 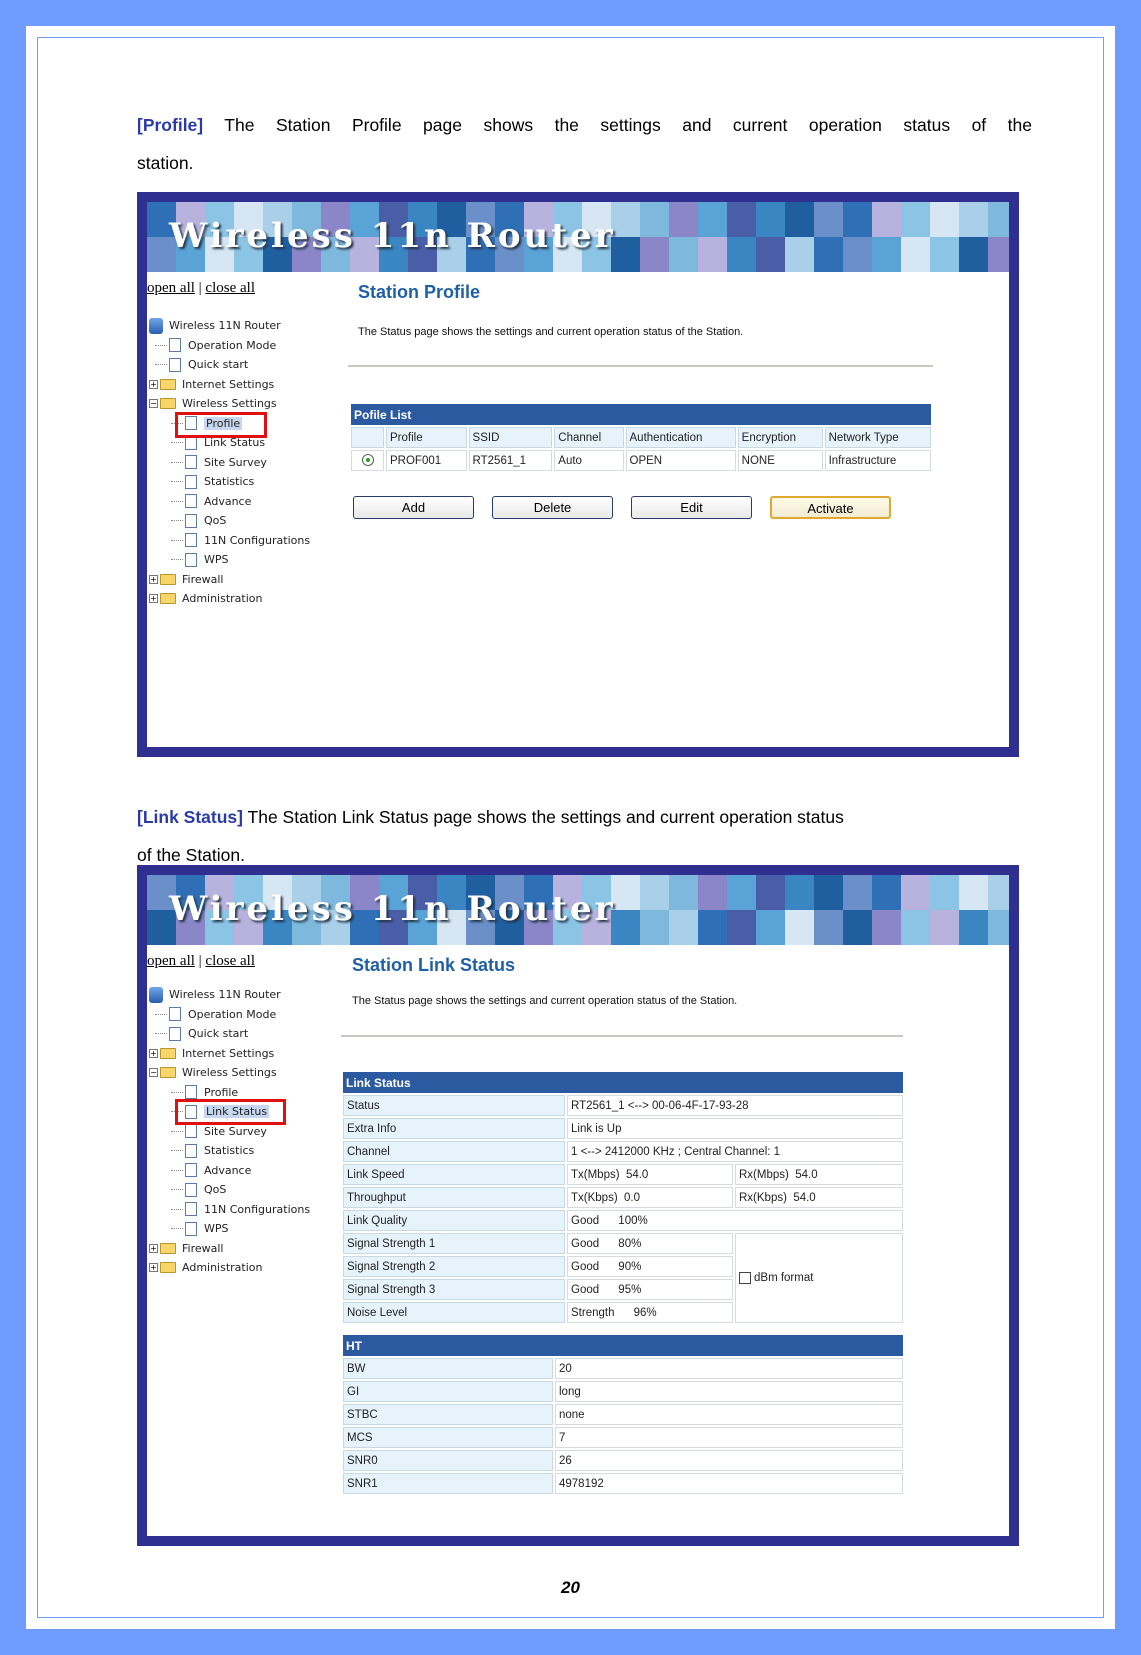 I want to click on tree-item-label: Statistics, so click(x=229, y=1151).